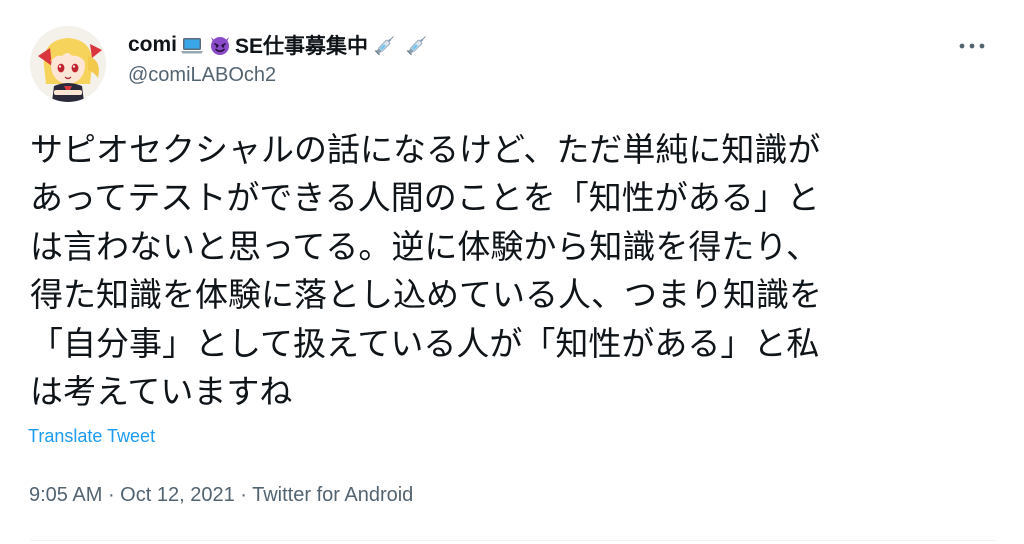 The height and width of the screenshot is (544, 1024). I want to click on avatar, so click(68, 64).